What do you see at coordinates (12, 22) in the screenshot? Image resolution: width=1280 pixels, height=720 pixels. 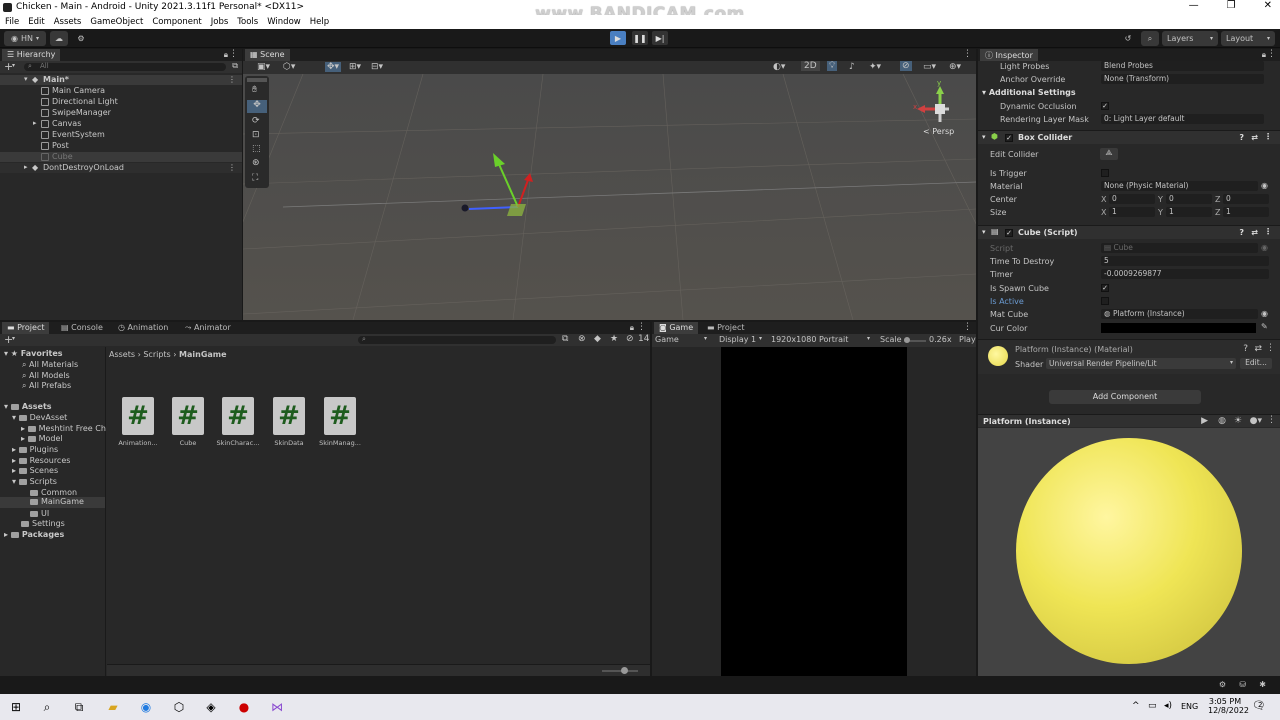 I see `menu-file: File` at bounding box center [12, 22].